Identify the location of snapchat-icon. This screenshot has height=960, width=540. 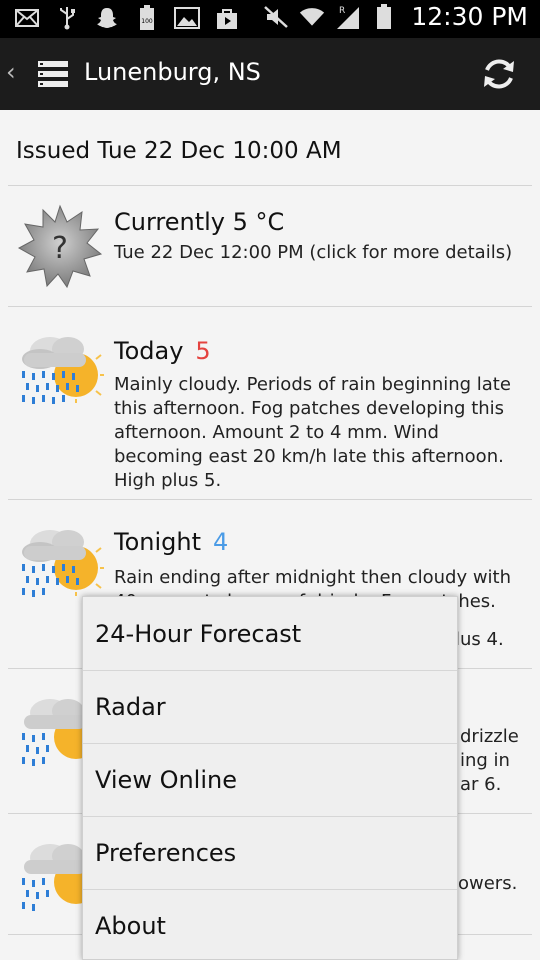
(107, 18).